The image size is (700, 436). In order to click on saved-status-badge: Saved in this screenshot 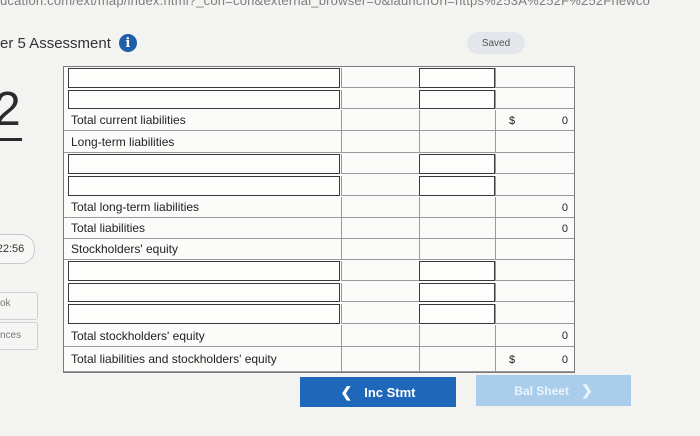, I will do `click(496, 43)`.